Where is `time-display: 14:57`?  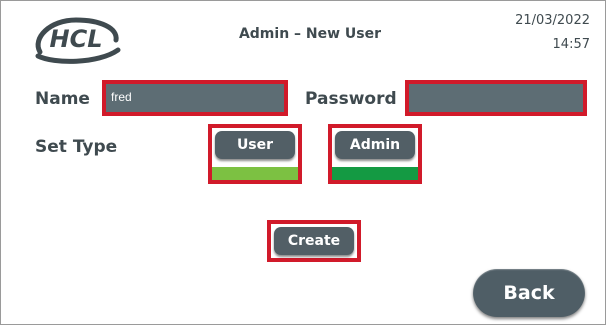 time-display: 14:57 is located at coordinates (571, 44).